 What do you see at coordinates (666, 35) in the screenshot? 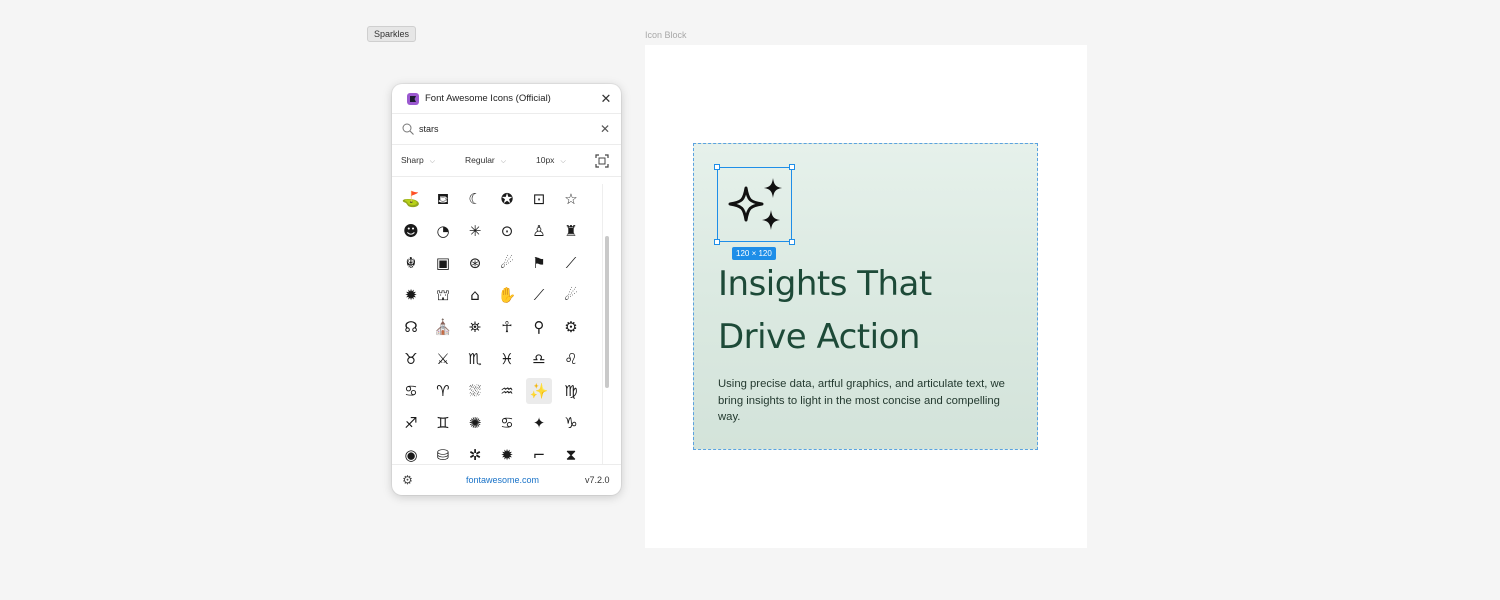
I see `frame-label: Icon Block` at bounding box center [666, 35].